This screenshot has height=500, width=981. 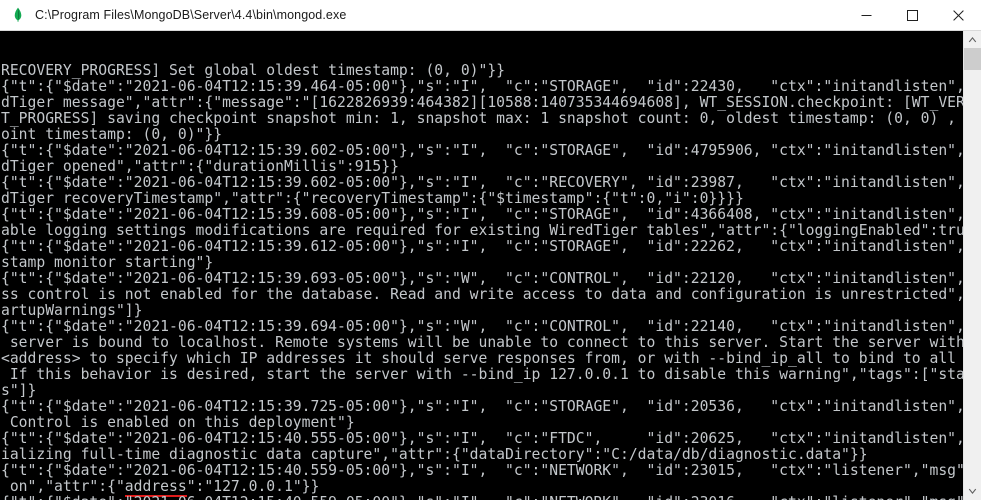 I want to click on maximize-icon, so click(x=912, y=15).